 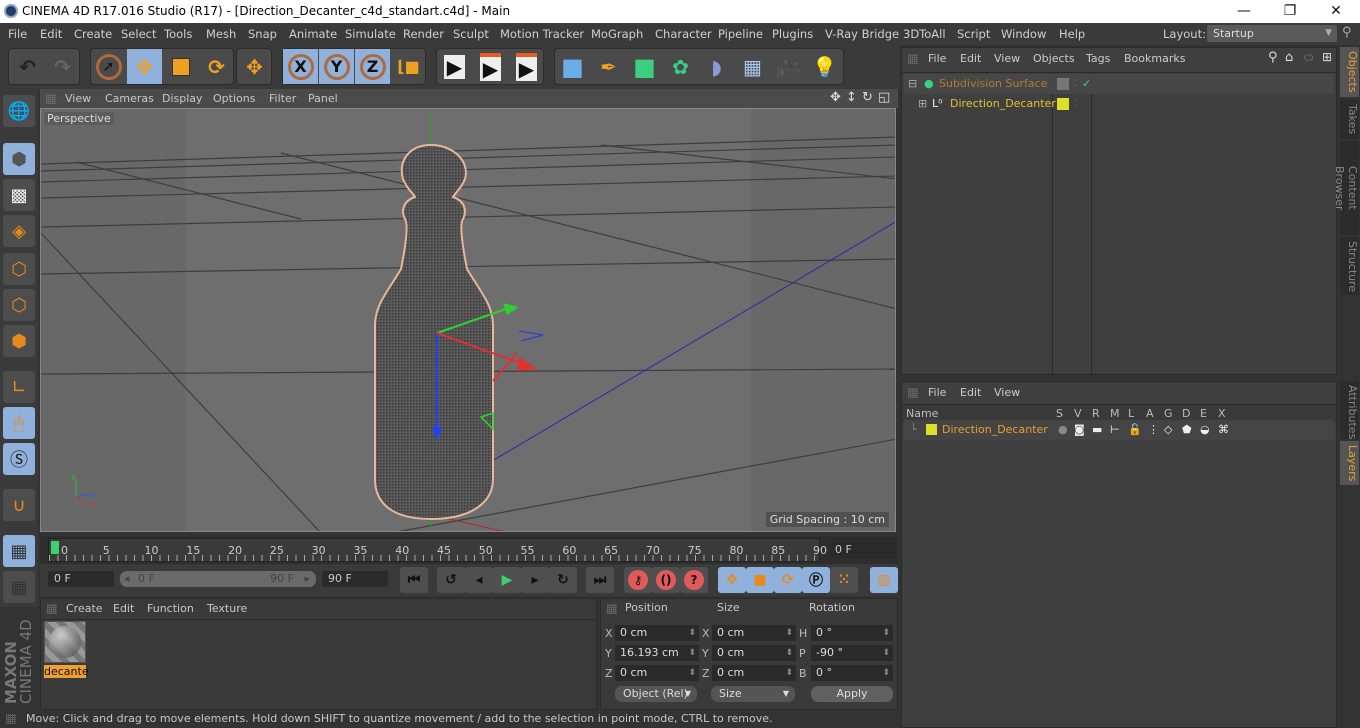 What do you see at coordinates (1223, 430) in the screenshot?
I see `xref-icon: ⌘` at bounding box center [1223, 430].